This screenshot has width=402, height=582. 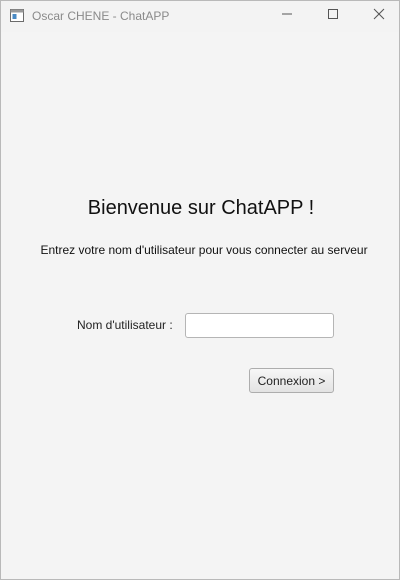 I want to click on connect-button: Connexion >, so click(x=291, y=380).